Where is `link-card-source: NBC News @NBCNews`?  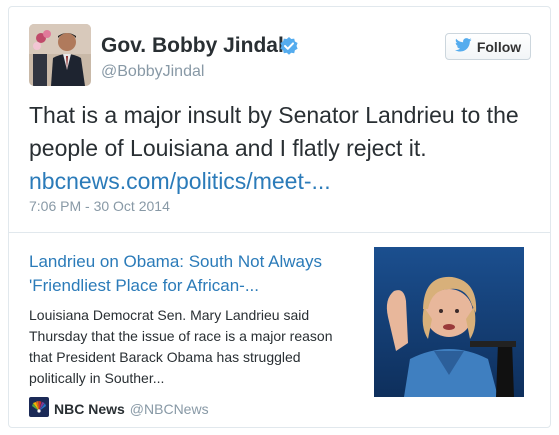
link-card-source: NBC News @NBCNews is located at coordinates (119, 408).